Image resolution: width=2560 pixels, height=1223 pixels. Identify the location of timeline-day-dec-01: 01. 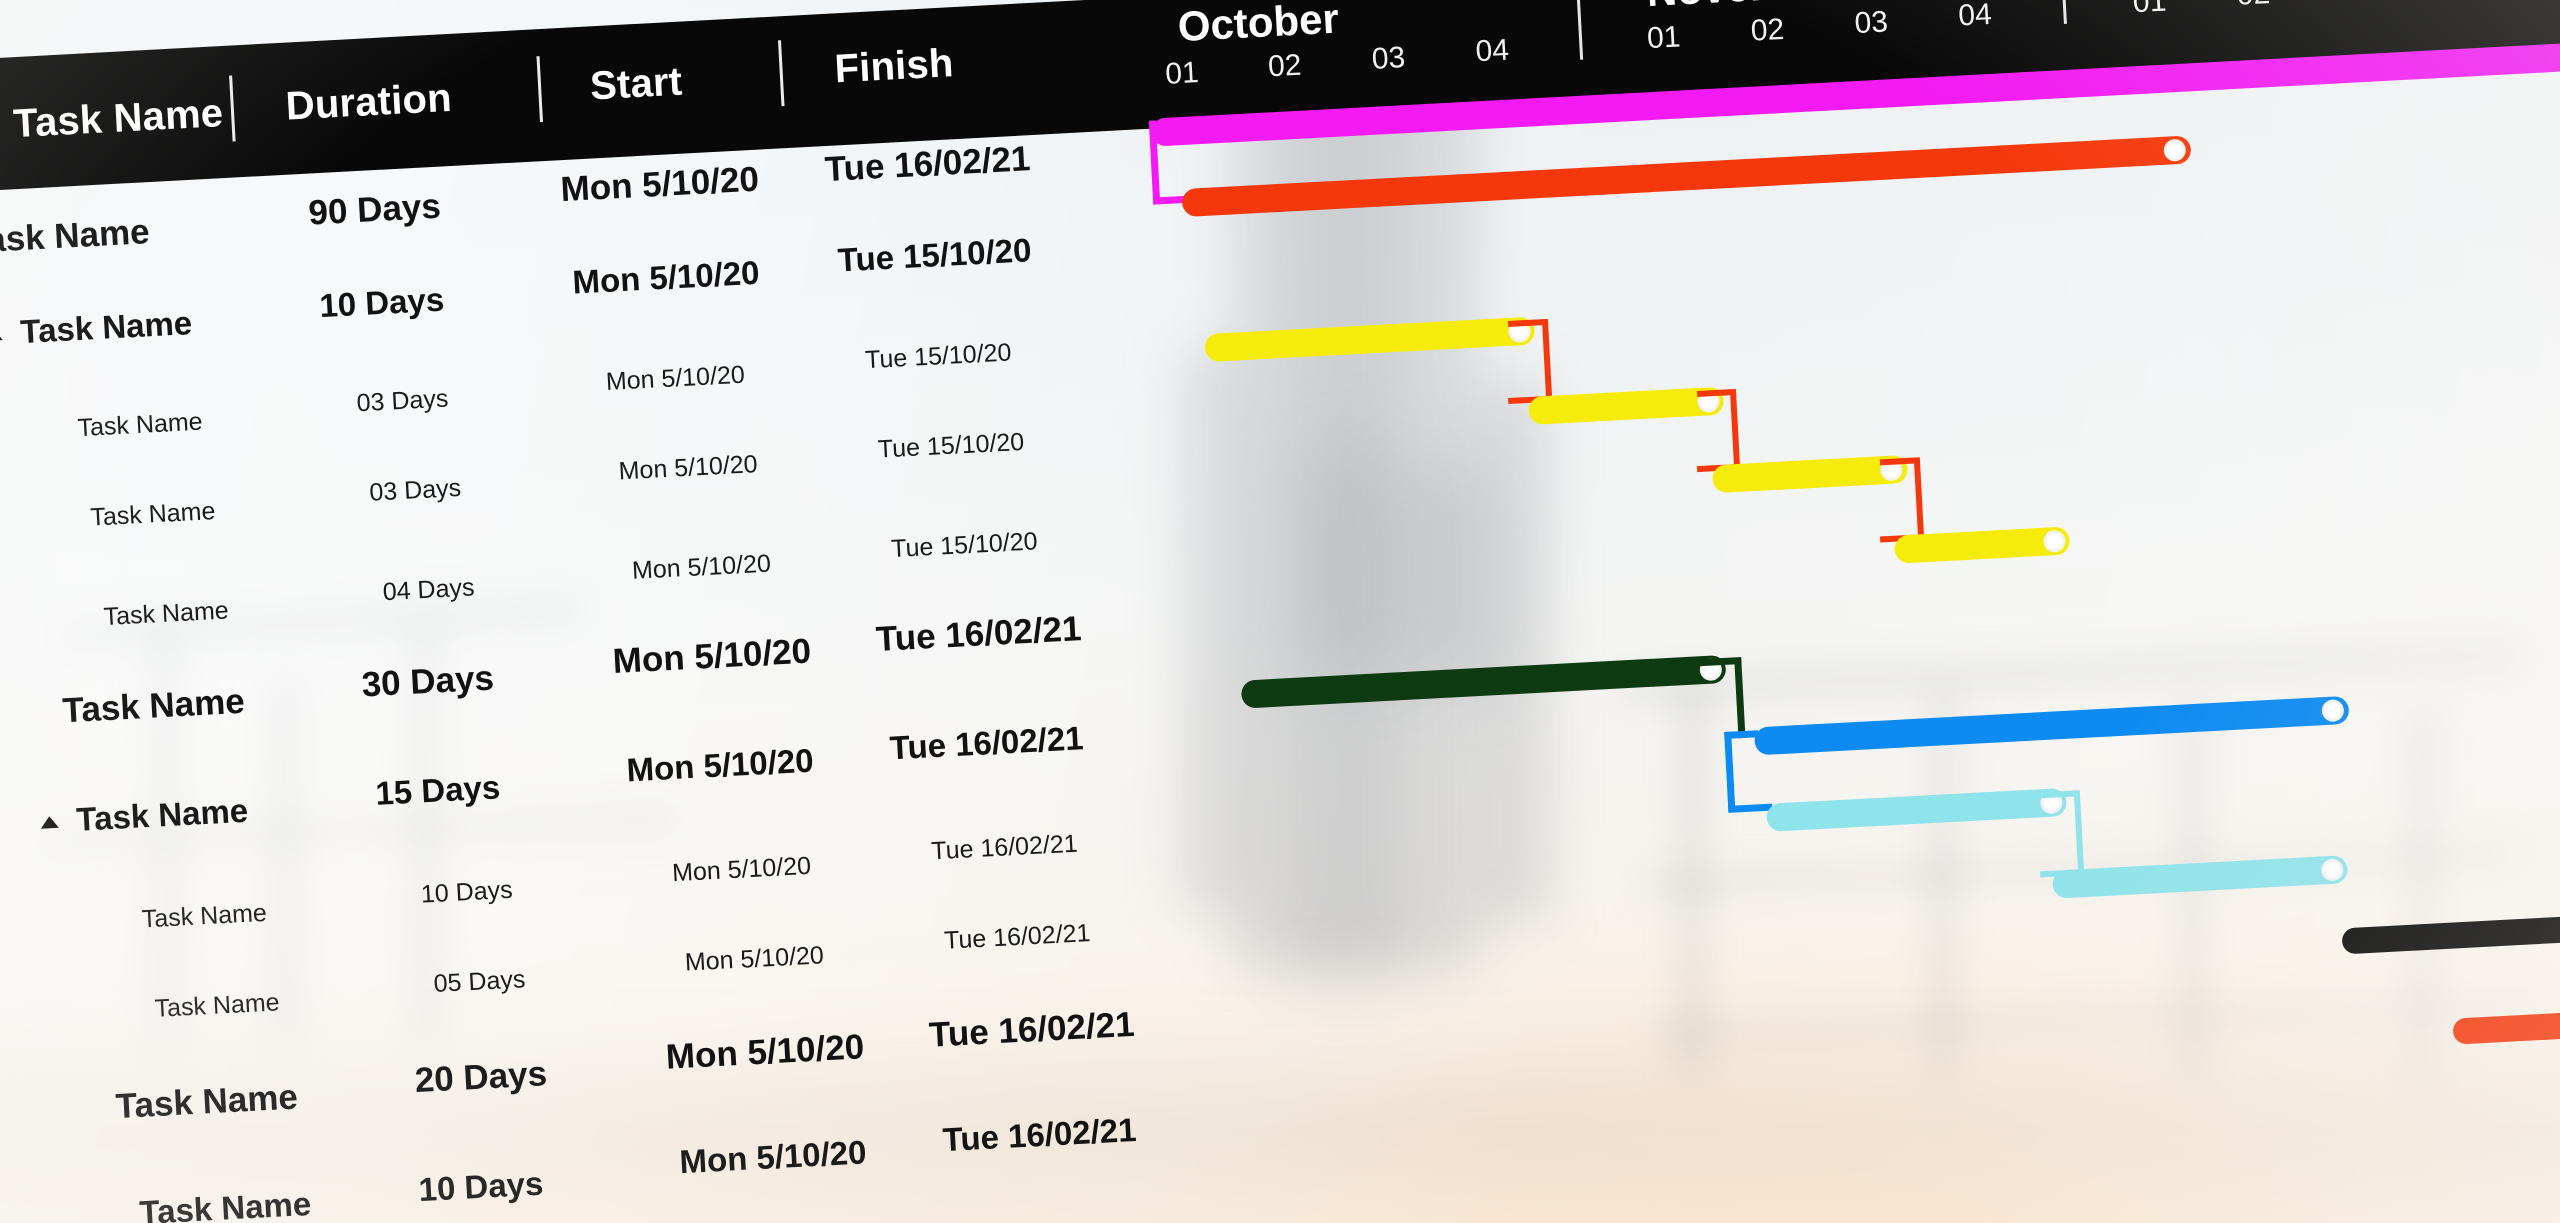
(2150, 10).